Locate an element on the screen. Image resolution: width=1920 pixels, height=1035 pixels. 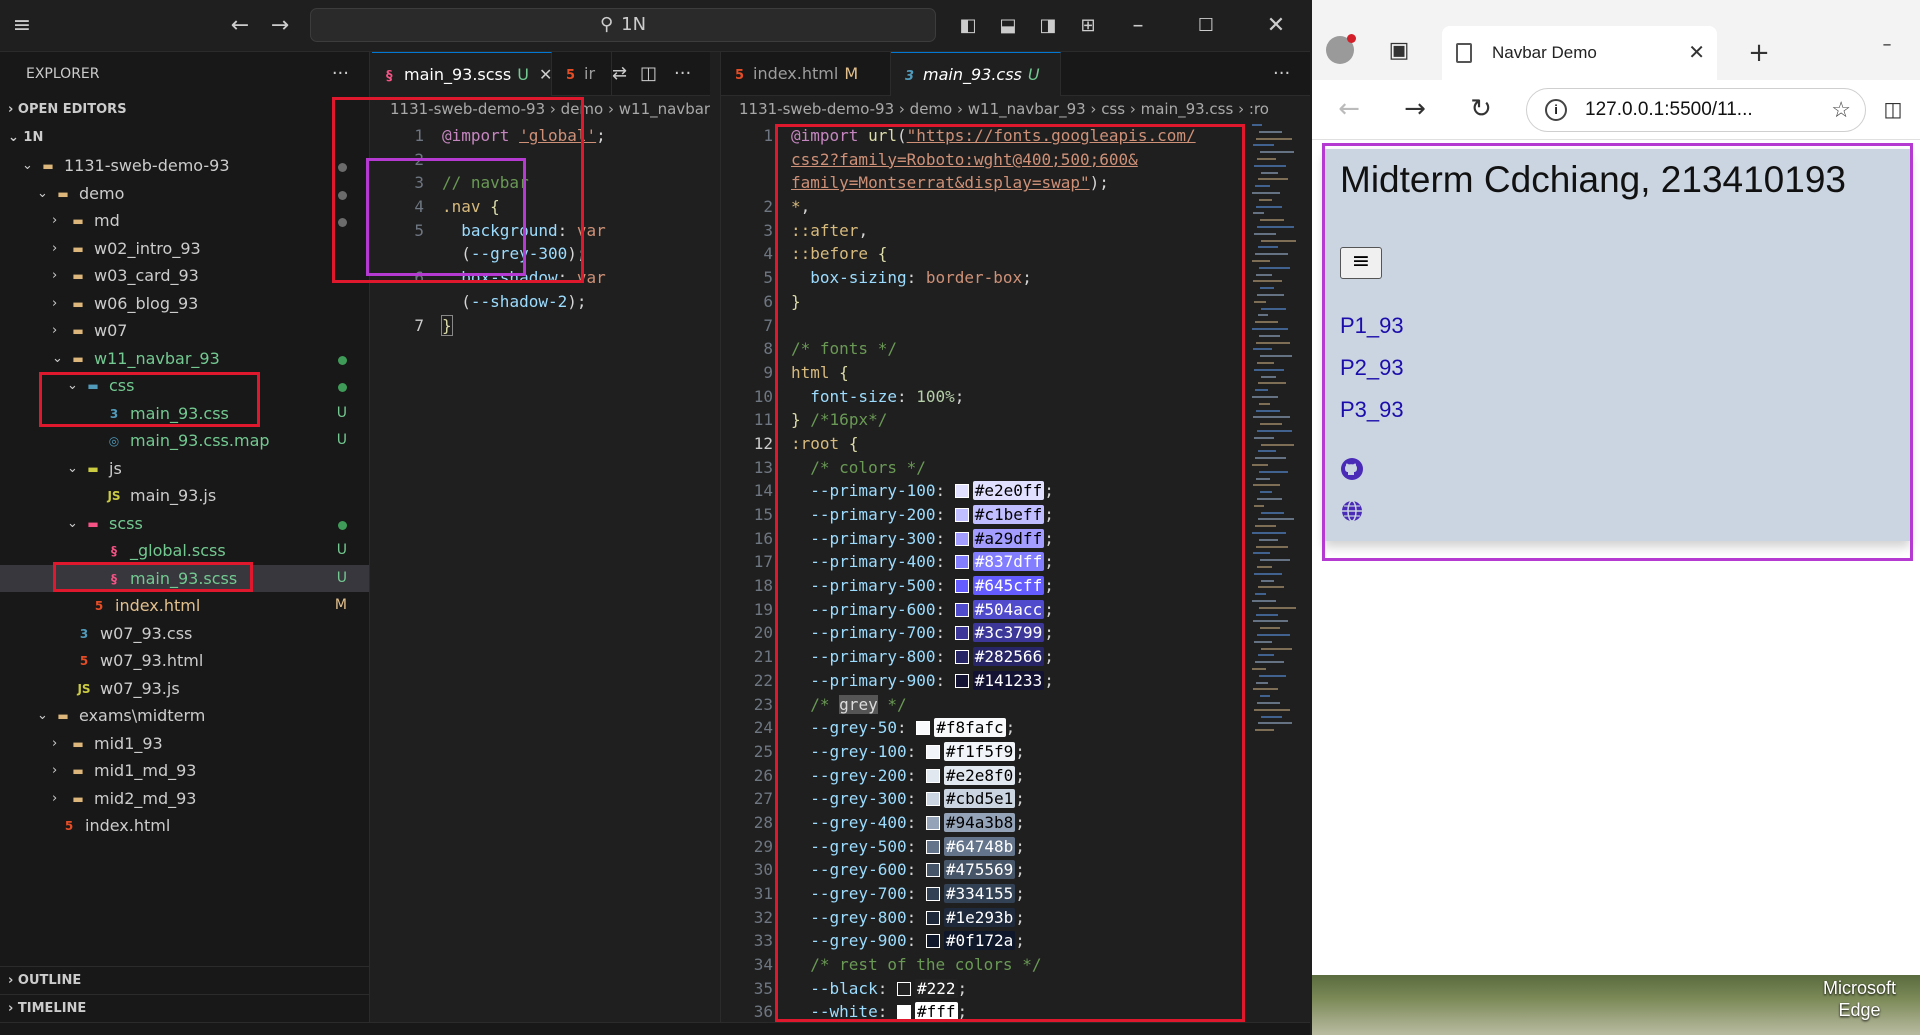
code-line: 36 --white: #fff; is located at coordinates (860, 1012).